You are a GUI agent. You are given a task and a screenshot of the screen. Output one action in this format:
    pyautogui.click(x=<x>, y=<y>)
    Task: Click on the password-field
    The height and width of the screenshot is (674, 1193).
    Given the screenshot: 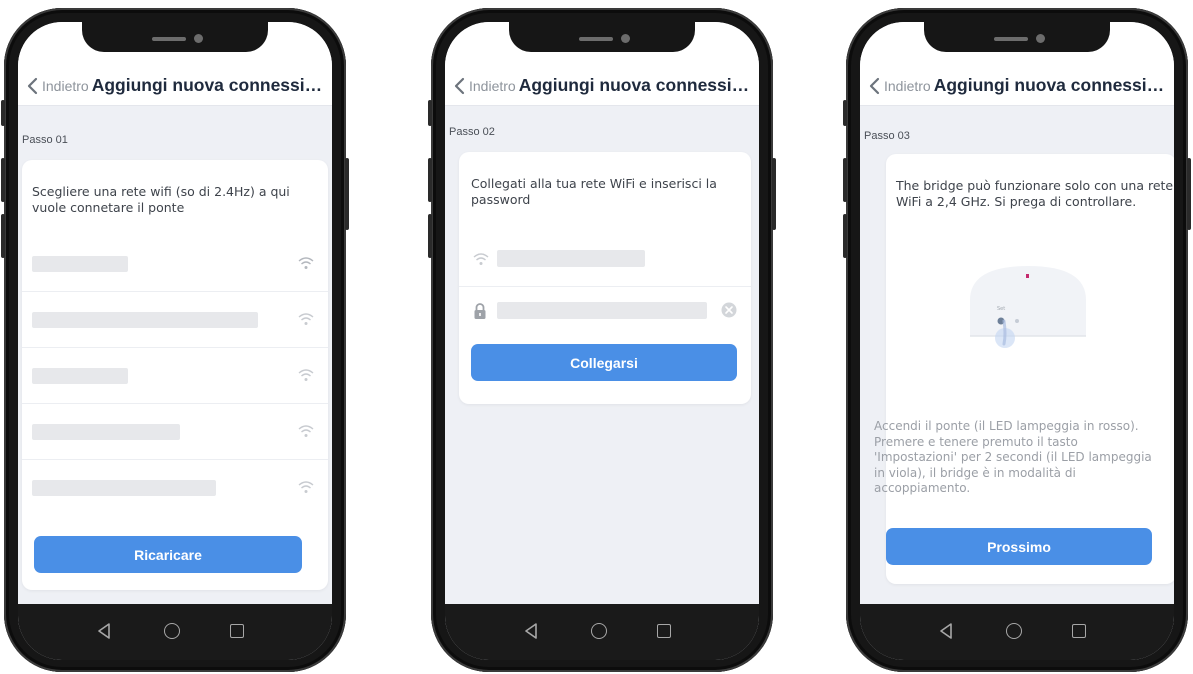 What is the action you would take?
    pyautogui.click(x=605, y=315)
    